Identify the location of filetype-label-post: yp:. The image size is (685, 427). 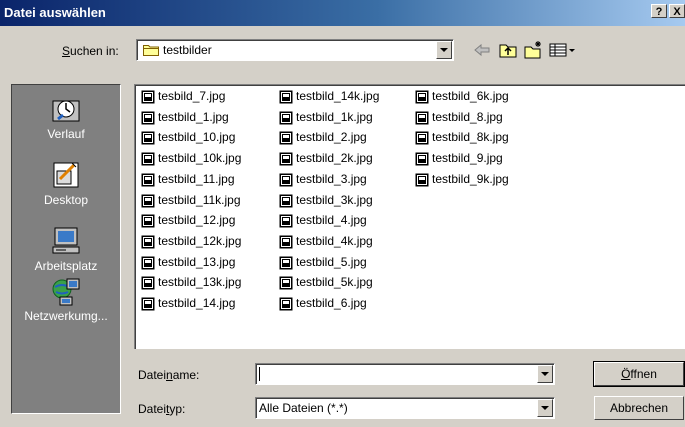
(177, 409).